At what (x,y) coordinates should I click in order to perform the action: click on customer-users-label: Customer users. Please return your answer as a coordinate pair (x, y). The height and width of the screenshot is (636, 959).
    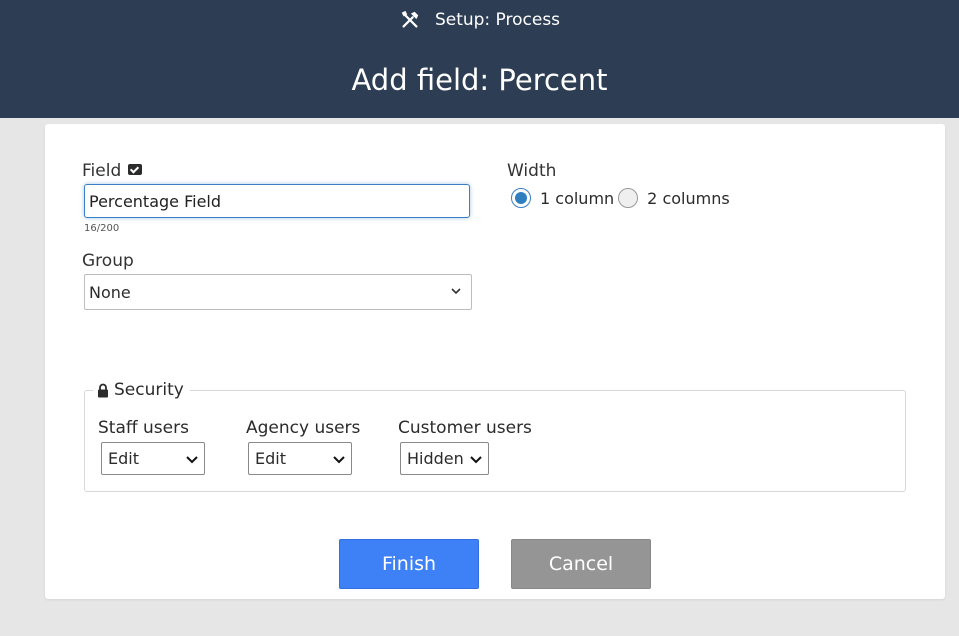
    Looking at the image, I should click on (465, 428).